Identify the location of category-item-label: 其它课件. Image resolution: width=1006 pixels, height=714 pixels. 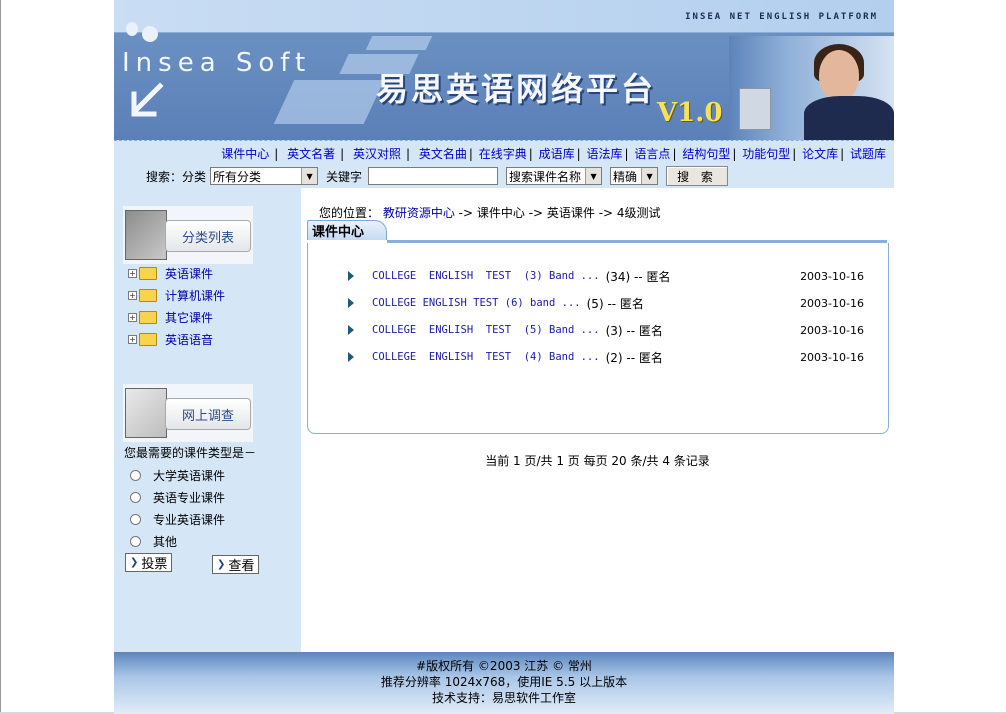
(189, 317).